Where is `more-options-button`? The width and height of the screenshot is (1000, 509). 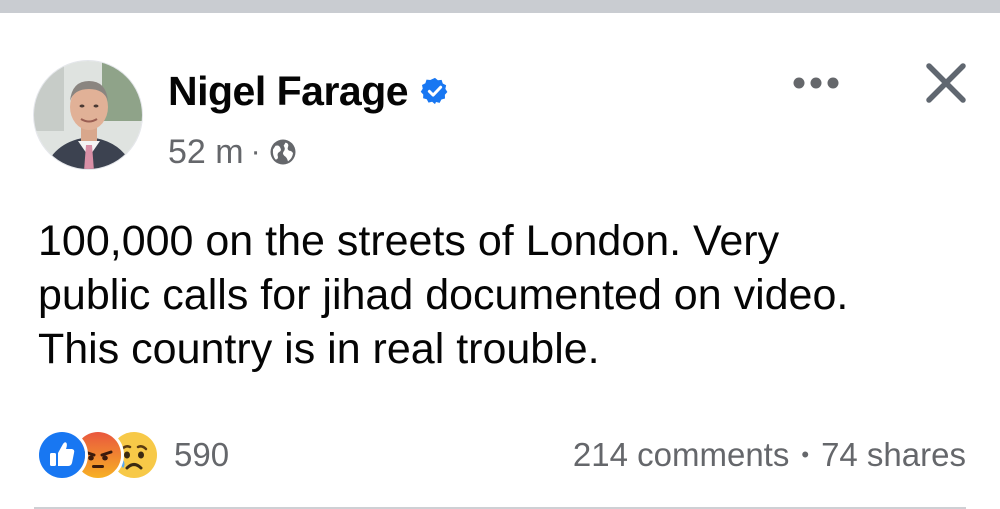 more-options-button is located at coordinates (816, 83).